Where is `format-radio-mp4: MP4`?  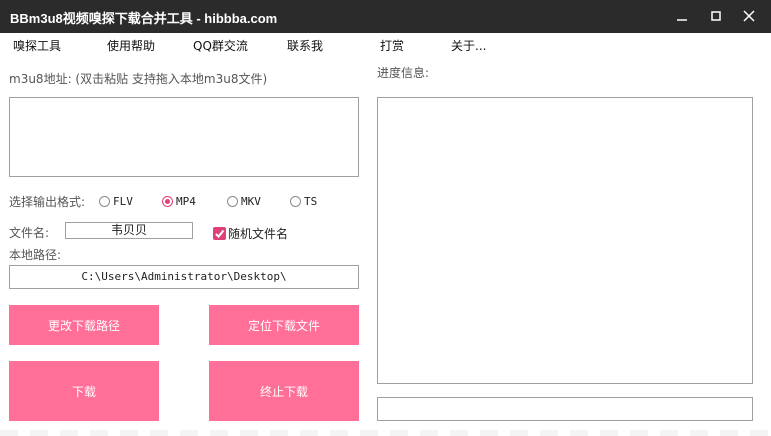 format-radio-mp4: MP4 is located at coordinates (179, 201).